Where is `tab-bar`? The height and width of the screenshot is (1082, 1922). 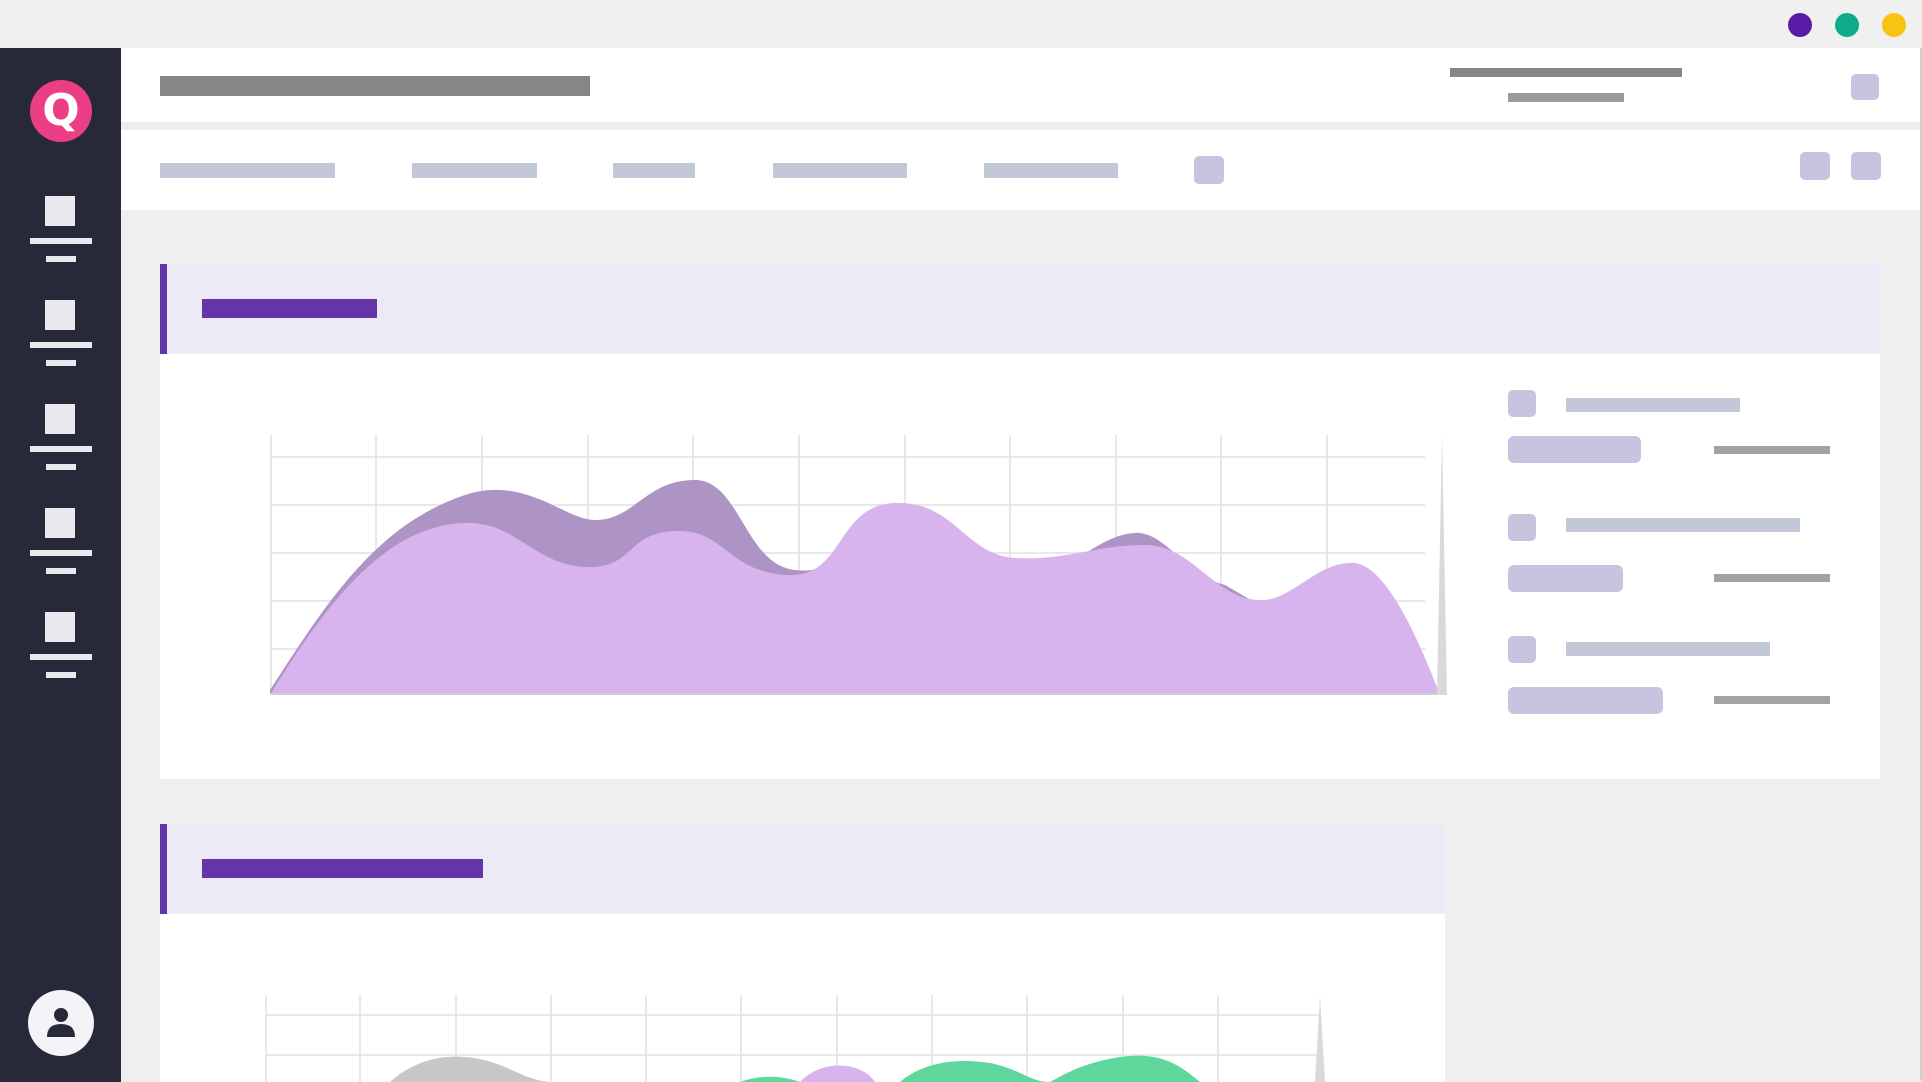 tab-bar is located at coordinates (1020, 170).